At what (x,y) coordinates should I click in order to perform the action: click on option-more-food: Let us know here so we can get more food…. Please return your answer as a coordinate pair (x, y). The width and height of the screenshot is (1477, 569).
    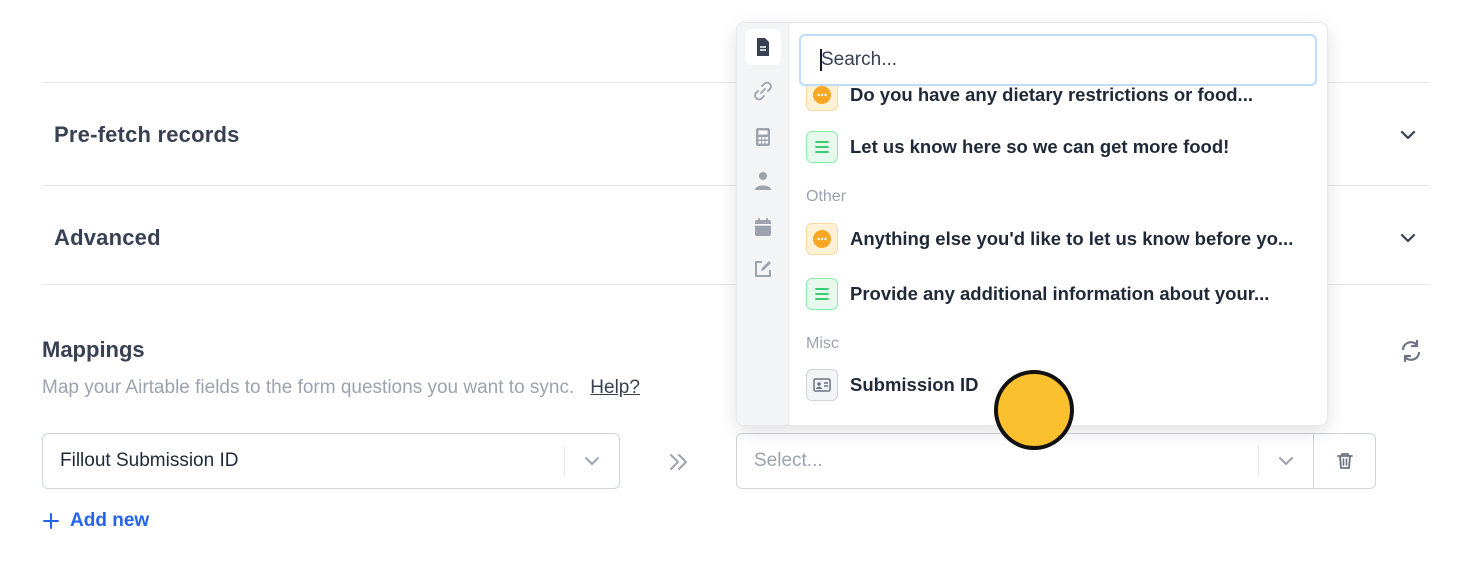
    Looking at the image, I should click on (1061, 147).